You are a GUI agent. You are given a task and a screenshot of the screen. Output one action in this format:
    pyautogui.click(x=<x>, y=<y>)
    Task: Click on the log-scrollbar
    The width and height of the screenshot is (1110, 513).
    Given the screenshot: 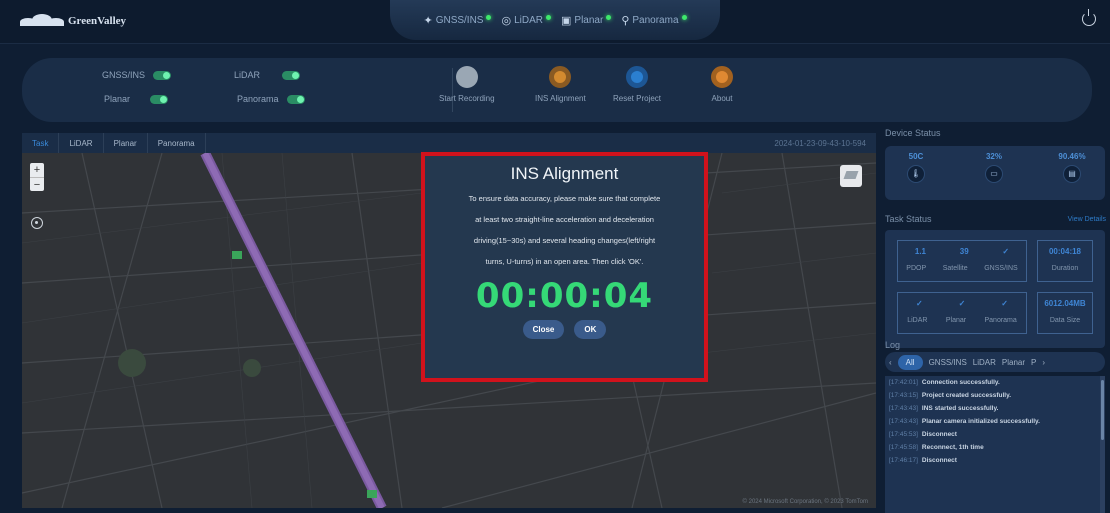 What is the action you would take?
    pyautogui.click(x=1102, y=444)
    